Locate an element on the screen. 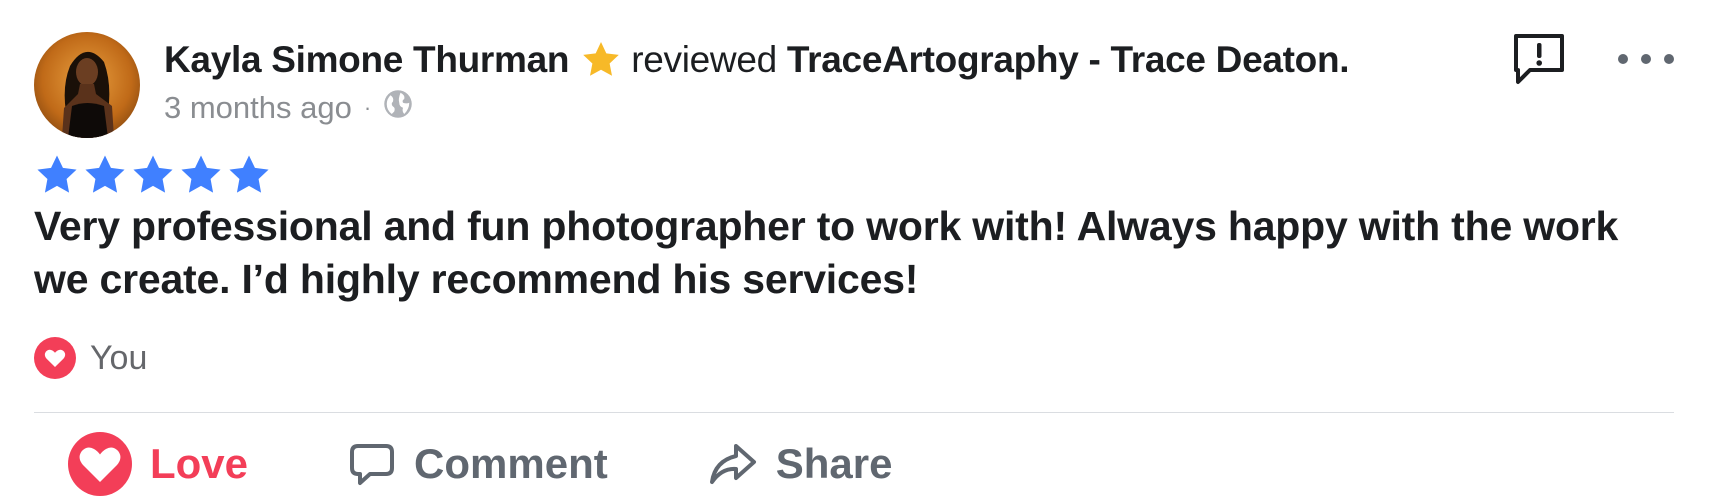  comment-icon is located at coordinates (372, 464).